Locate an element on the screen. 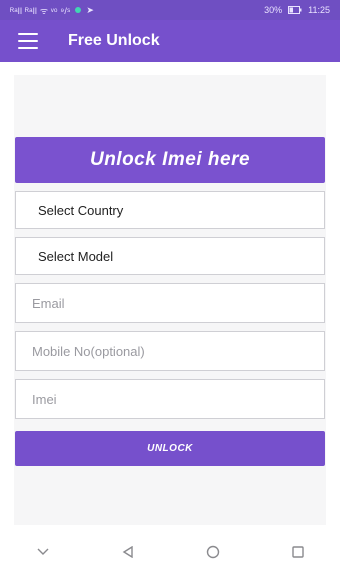 This screenshot has width=340, height=567. status-indicators: ᴿᵃll ᴿᵃll ᯤ ᵛᵒ ⁹/ˢ ➤ is located at coordinates (52, 10).